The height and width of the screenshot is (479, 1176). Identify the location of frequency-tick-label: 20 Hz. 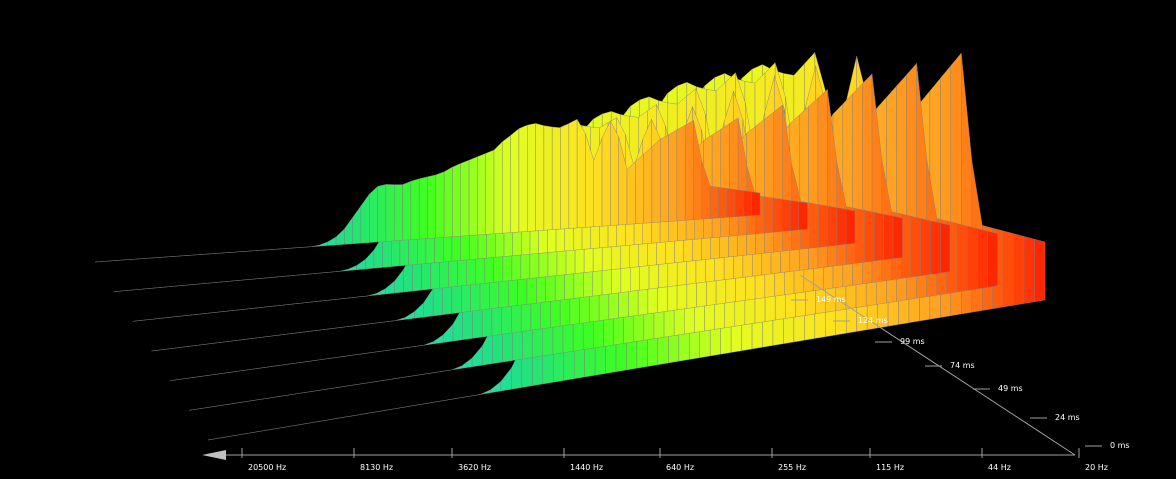
(1096, 467).